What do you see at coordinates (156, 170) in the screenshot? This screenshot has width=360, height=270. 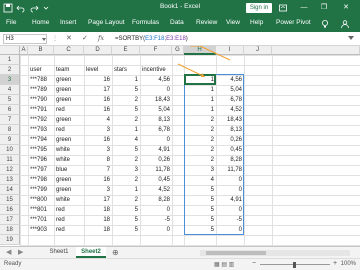 I see `cell-incentive: 11,78` at bounding box center [156, 170].